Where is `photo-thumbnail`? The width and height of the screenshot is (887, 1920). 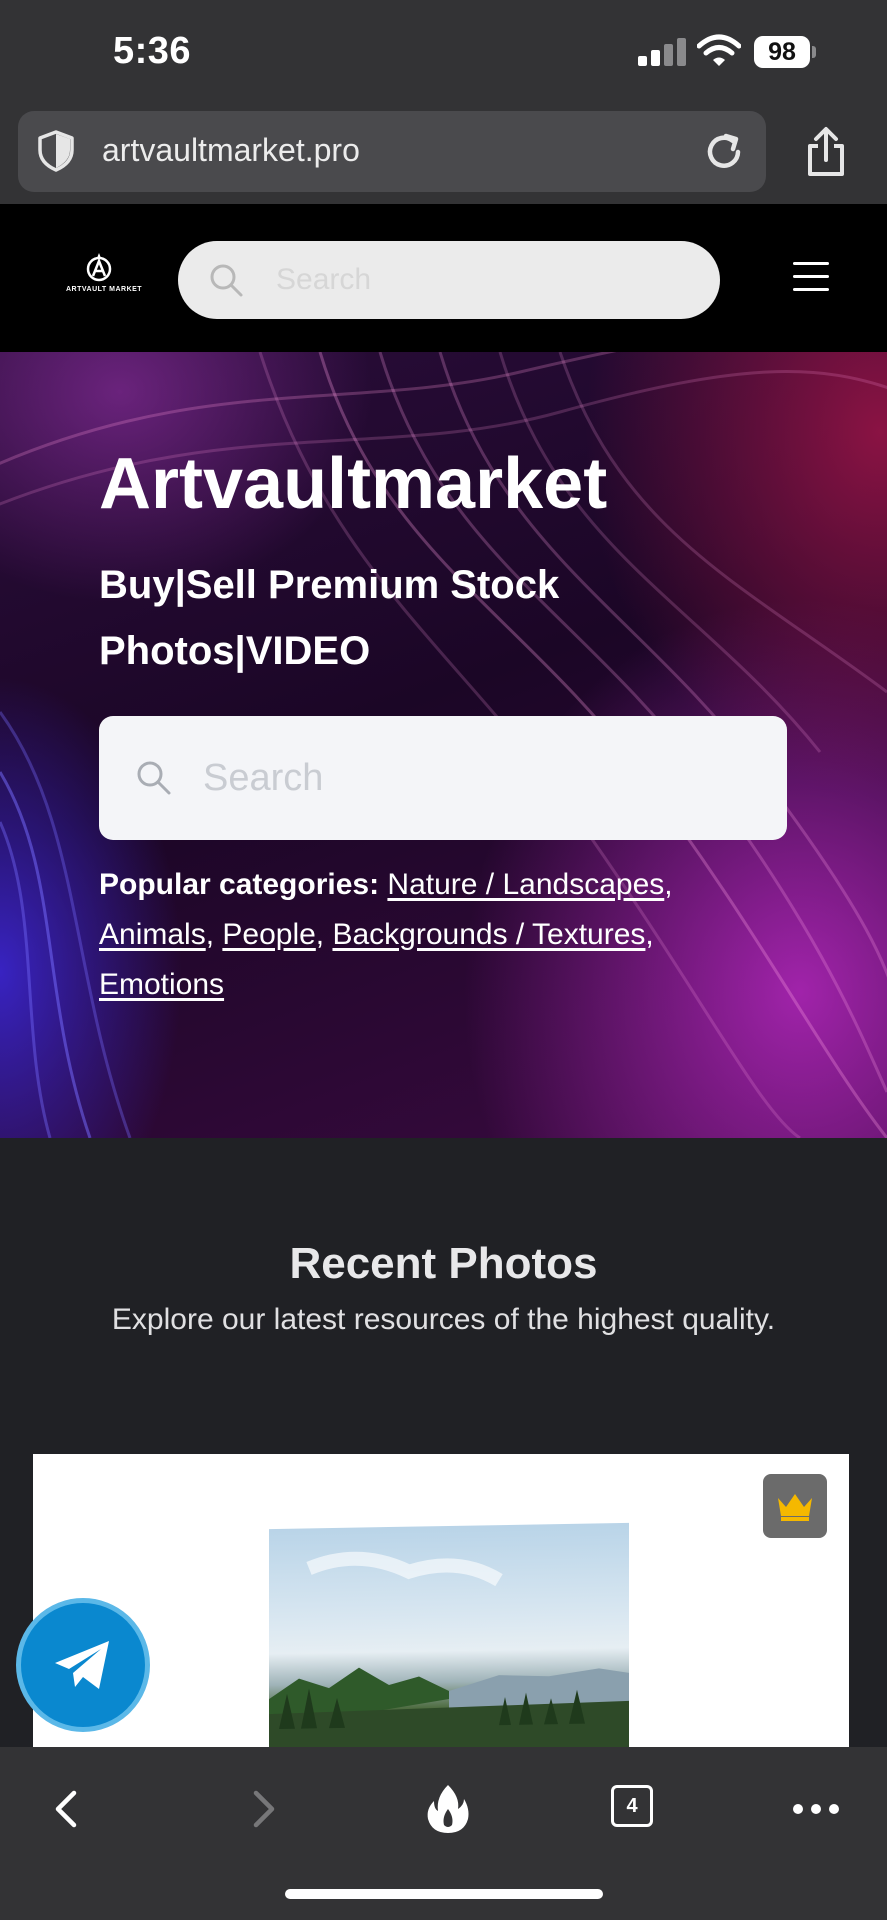
photo-thumbnail is located at coordinates (449, 1638).